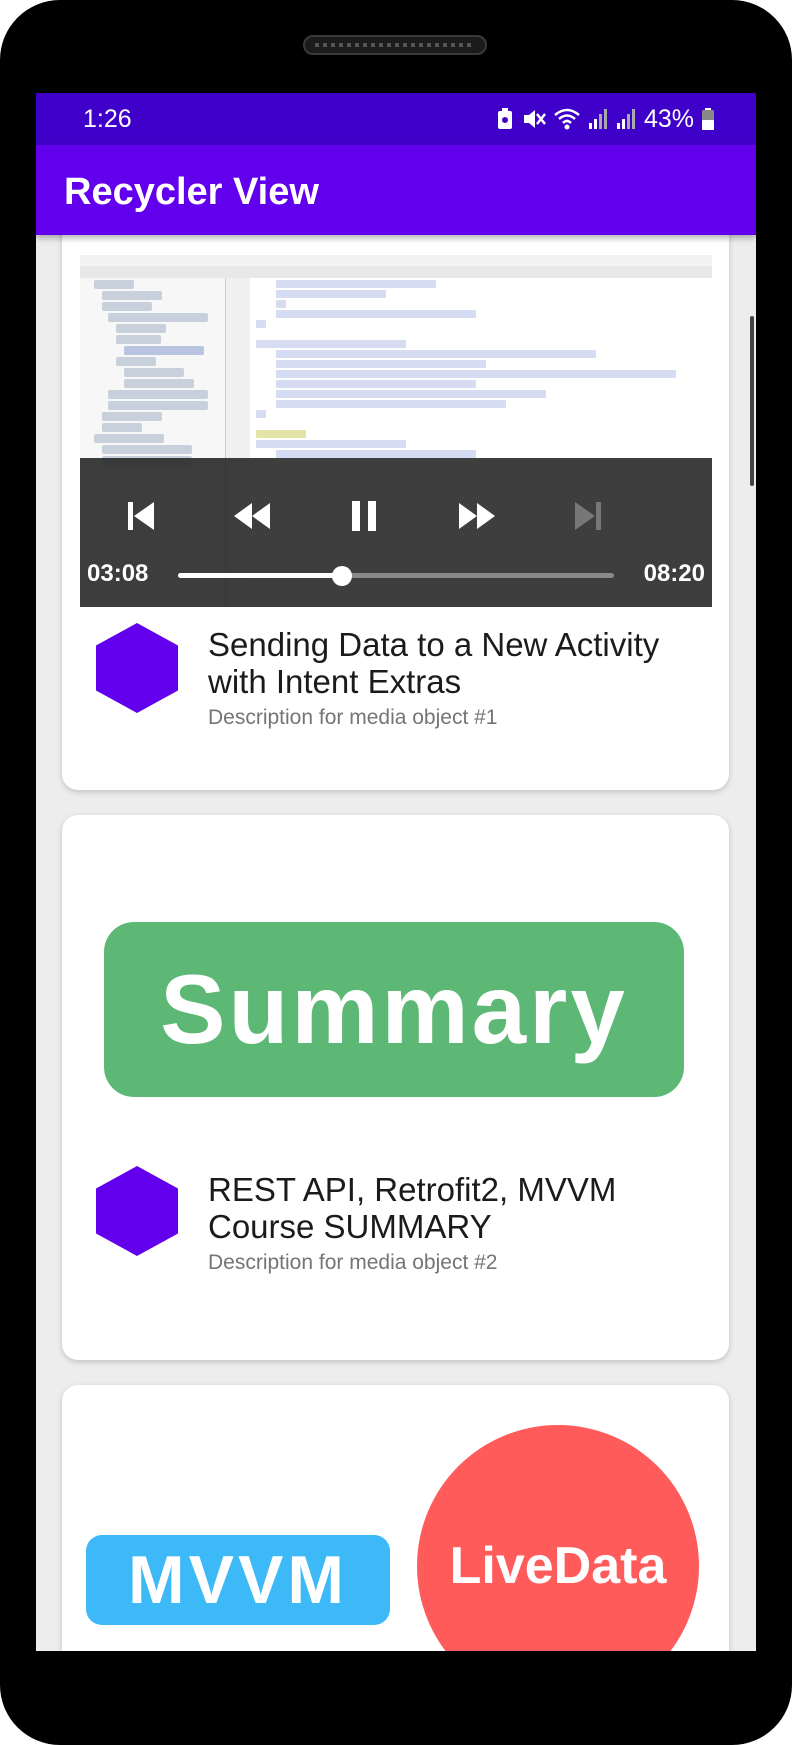 Image resolution: width=792 pixels, height=1745 pixels. Describe the element at coordinates (396, 190) in the screenshot. I see `app-bar: Recycler View` at that location.